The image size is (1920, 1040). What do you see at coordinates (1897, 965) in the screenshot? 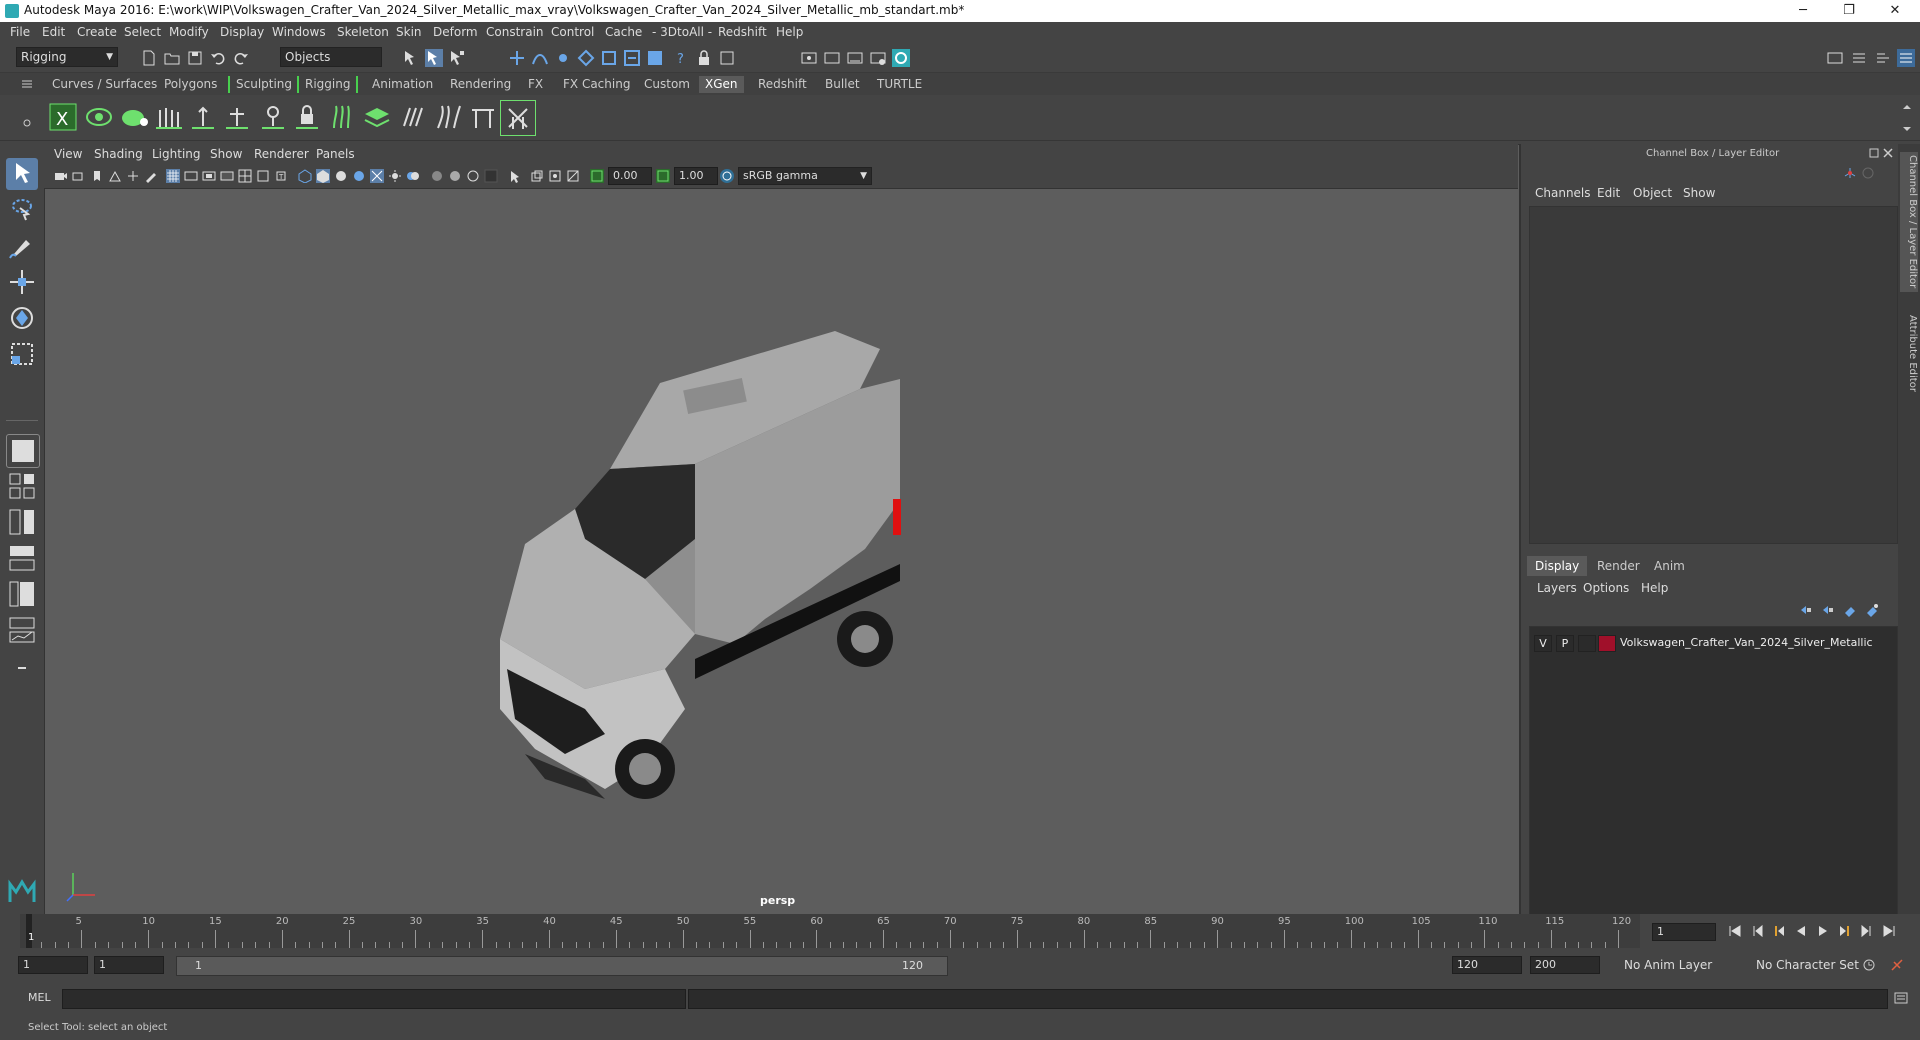
I see `animation-preferences-icon` at bounding box center [1897, 965].